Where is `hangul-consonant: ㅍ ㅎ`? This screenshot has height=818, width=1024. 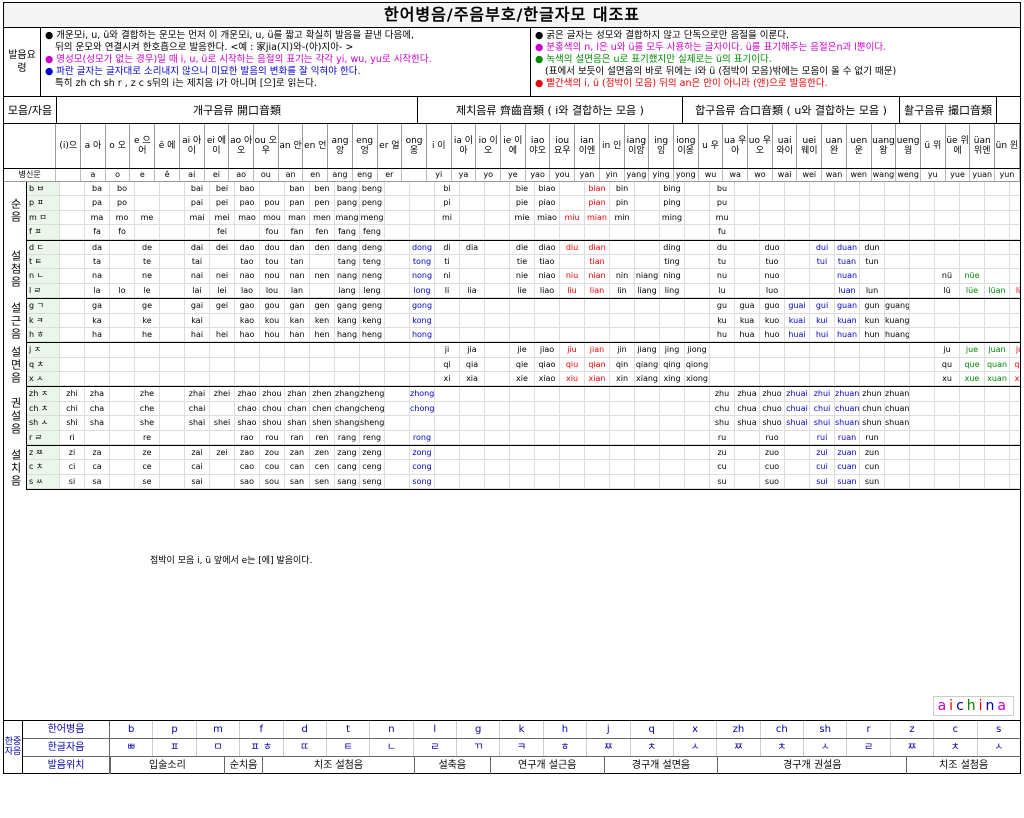
hangul-consonant: ㅍ ㅎ is located at coordinates (260, 747).